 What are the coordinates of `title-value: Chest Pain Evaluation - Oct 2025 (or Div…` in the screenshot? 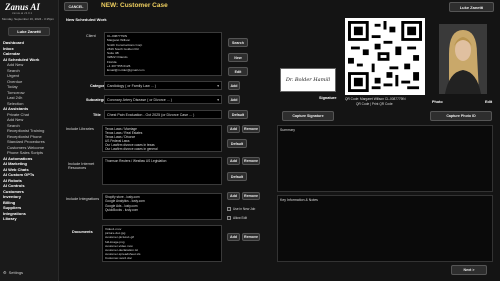 It's located at (151, 114).